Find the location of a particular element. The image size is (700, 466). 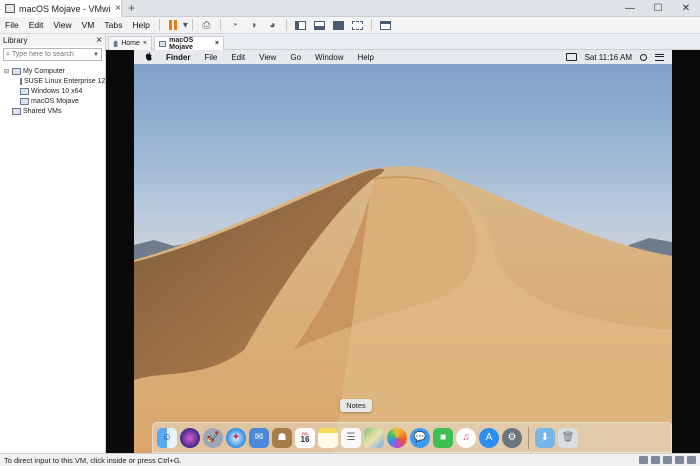

itunes-icon: ♫ is located at coordinates (466, 437).